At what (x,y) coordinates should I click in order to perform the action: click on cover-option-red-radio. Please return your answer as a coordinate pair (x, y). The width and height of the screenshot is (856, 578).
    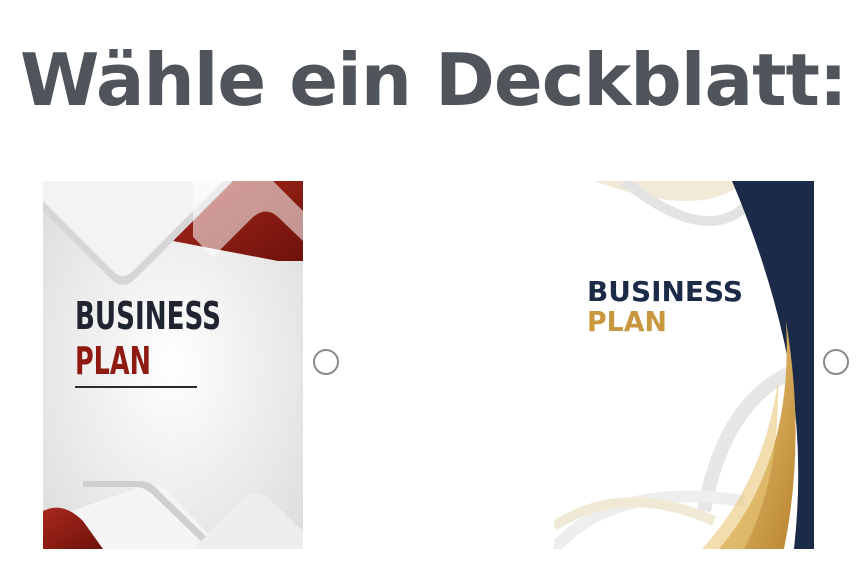
    Looking at the image, I should click on (326, 362).